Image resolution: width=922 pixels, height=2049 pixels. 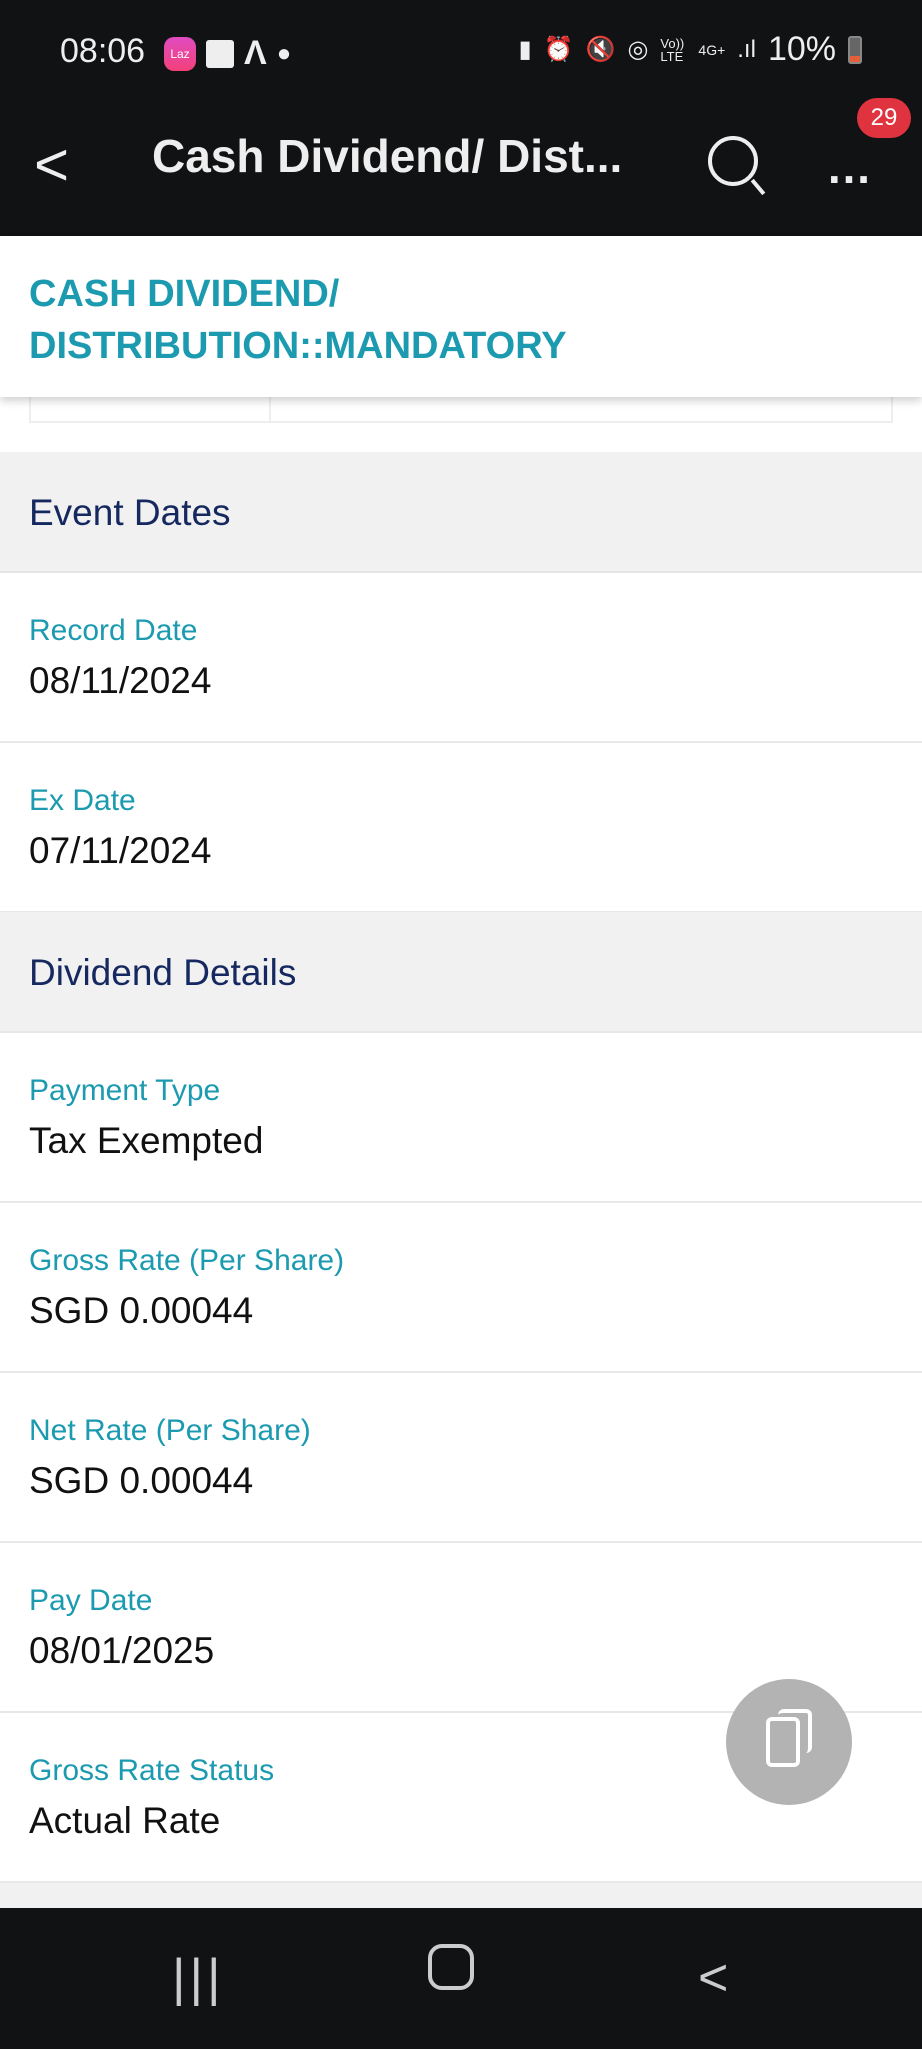 I want to click on search-icon, so click(x=733, y=161).